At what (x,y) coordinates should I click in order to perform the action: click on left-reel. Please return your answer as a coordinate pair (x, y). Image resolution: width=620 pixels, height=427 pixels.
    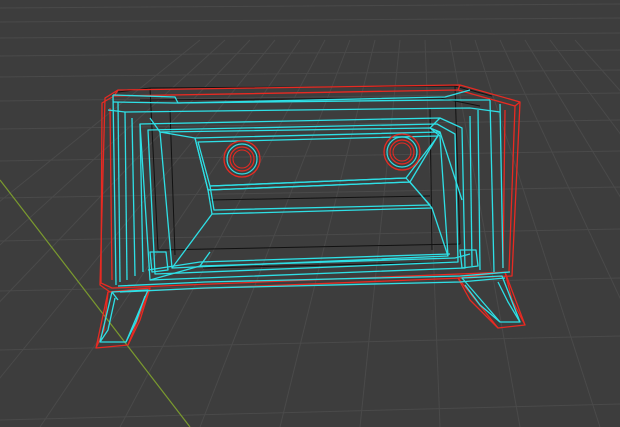
    Looking at the image, I should click on (242, 159).